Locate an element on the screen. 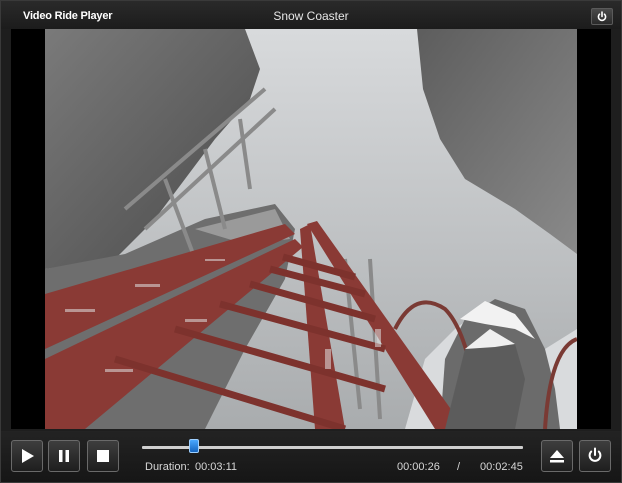  play-icon is located at coordinates (28, 456).